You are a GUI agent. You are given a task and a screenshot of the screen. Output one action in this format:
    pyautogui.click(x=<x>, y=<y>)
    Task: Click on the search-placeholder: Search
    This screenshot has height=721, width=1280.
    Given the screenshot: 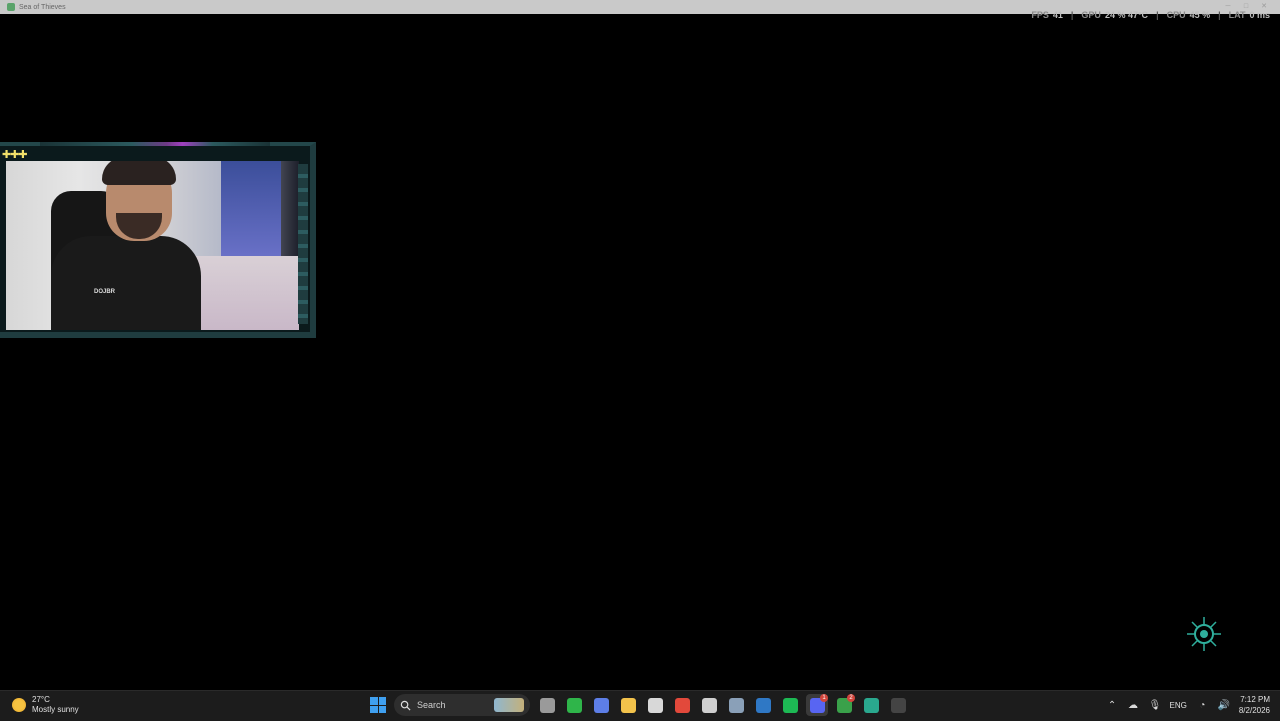 What is the action you would take?
    pyautogui.click(x=431, y=705)
    